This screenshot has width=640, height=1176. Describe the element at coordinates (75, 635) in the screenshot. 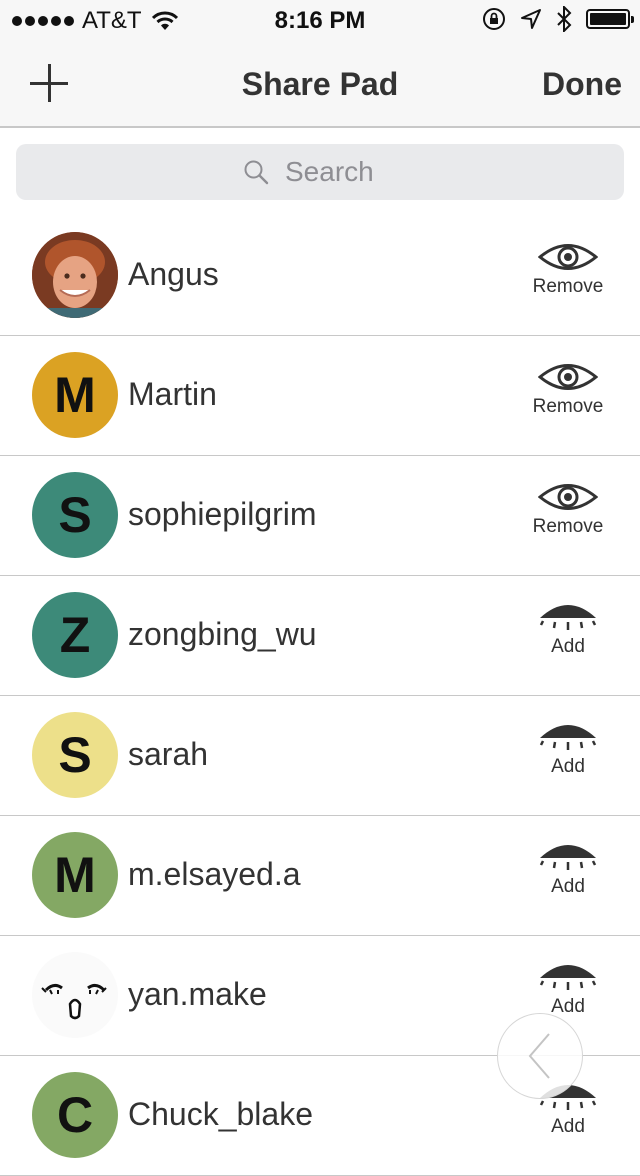

I see `avatar-letter: Z` at that location.